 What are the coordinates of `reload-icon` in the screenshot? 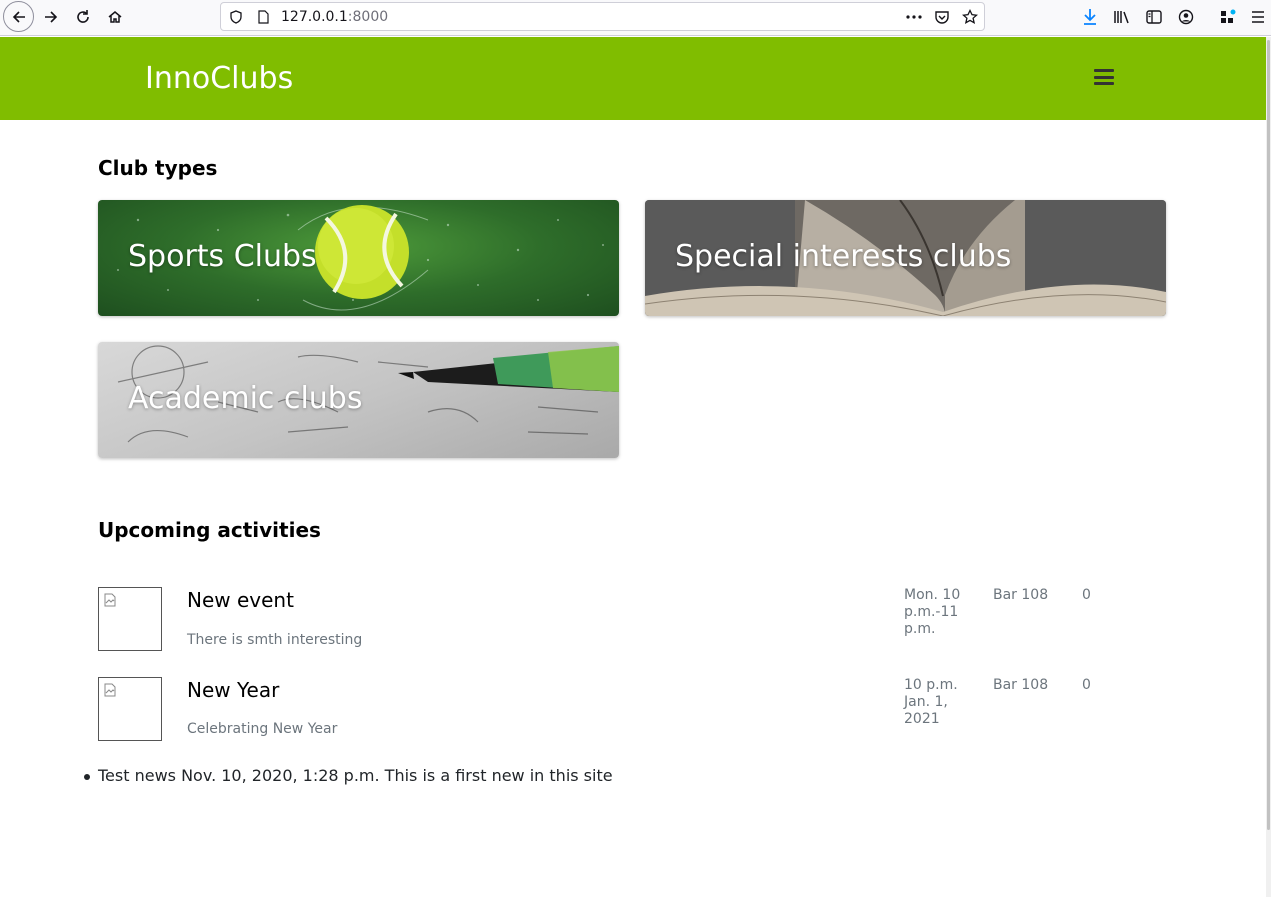 It's located at (83, 16).